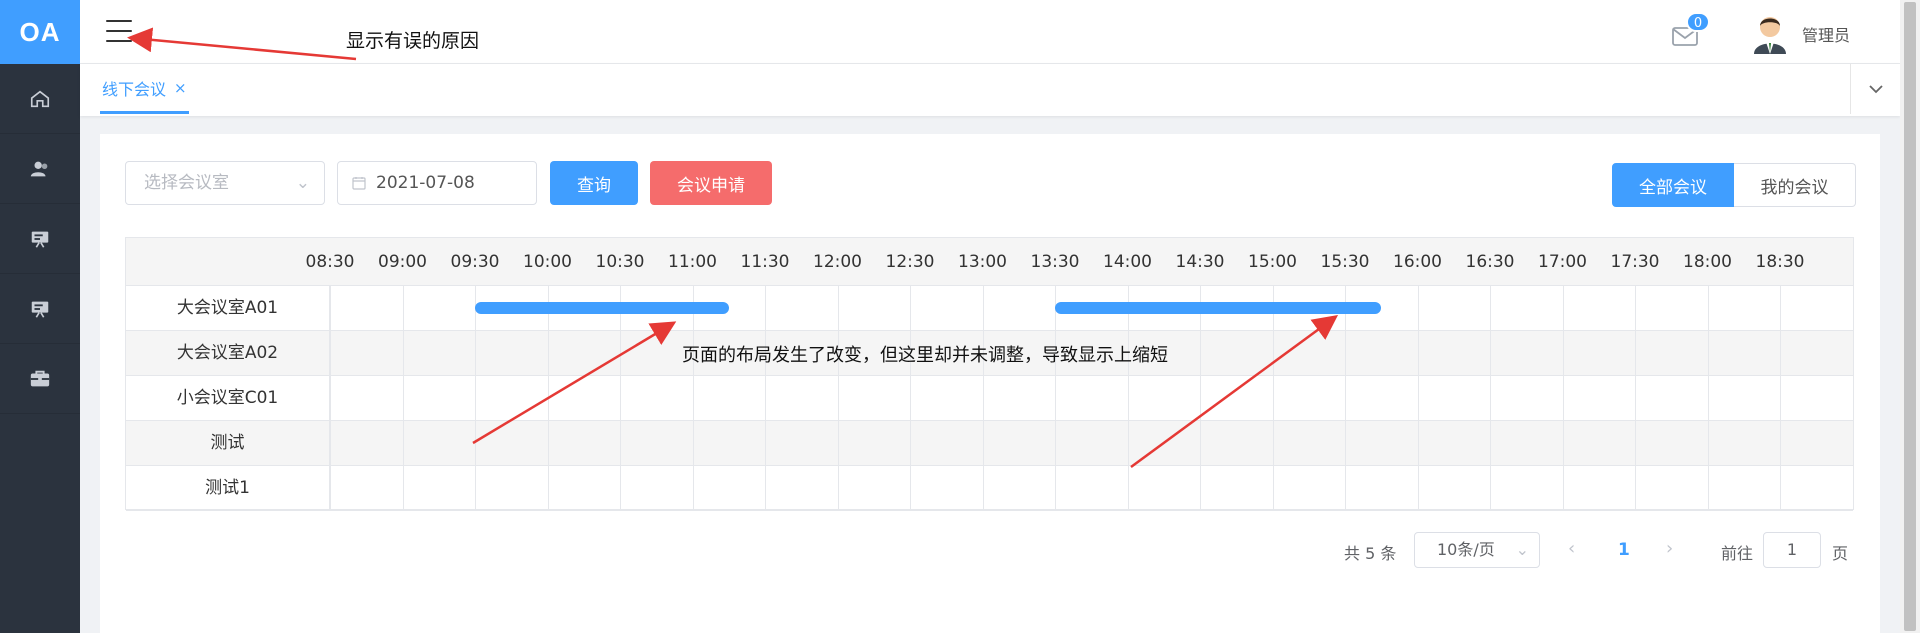 The image size is (1920, 633). I want to click on sidebar-item-users, so click(40, 169).